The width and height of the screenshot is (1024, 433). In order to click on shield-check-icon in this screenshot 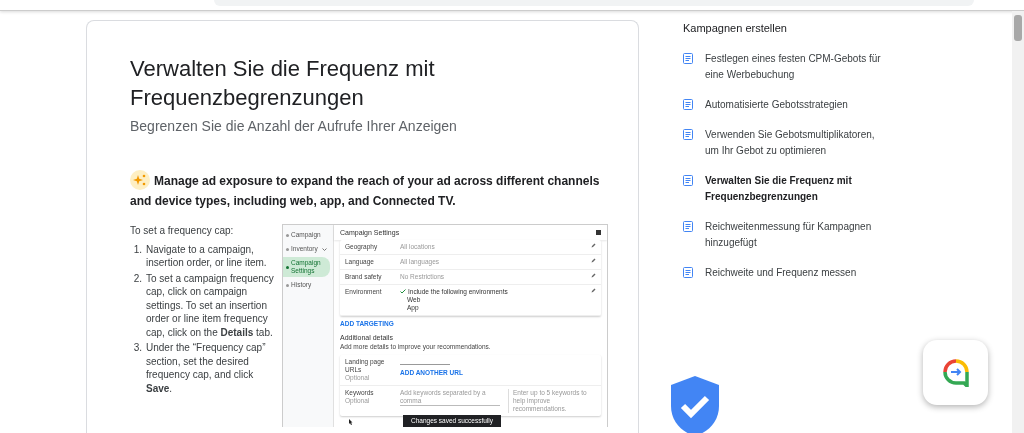, I will do `click(695, 404)`.